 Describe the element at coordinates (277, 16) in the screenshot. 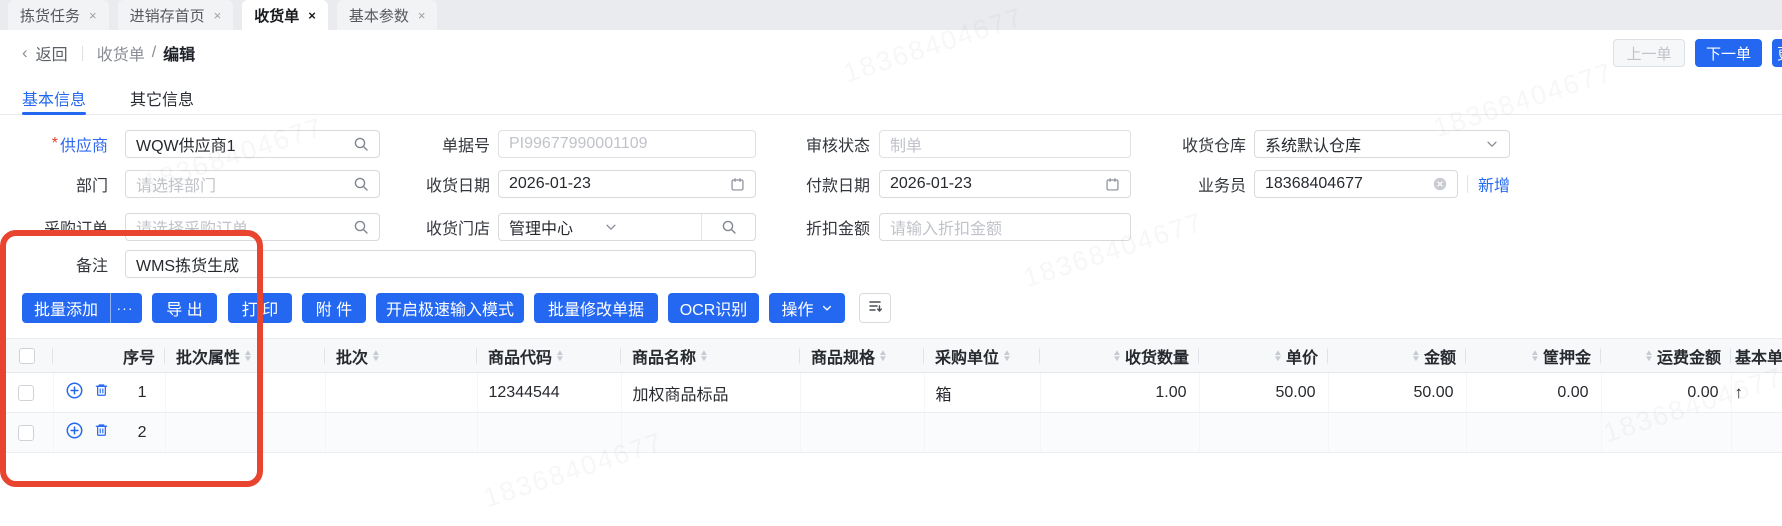

I see `tab-label: 收货单` at that location.